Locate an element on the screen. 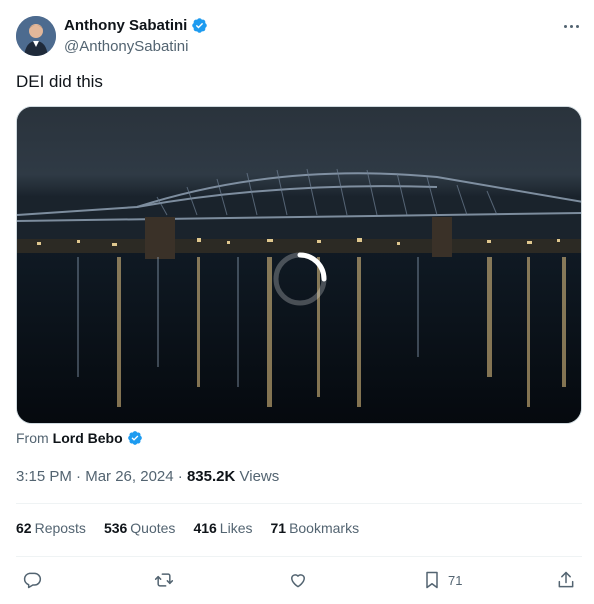  bookmark-action-count: 71 is located at coordinates (455, 580).